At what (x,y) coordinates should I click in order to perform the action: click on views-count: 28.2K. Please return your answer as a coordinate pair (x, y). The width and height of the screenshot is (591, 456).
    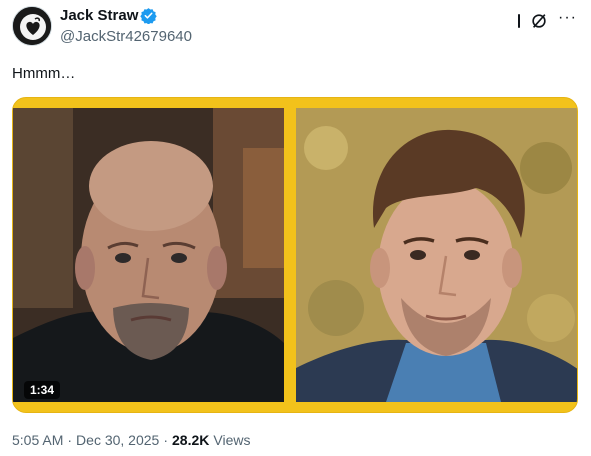
    Looking at the image, I should click on (190, 440).